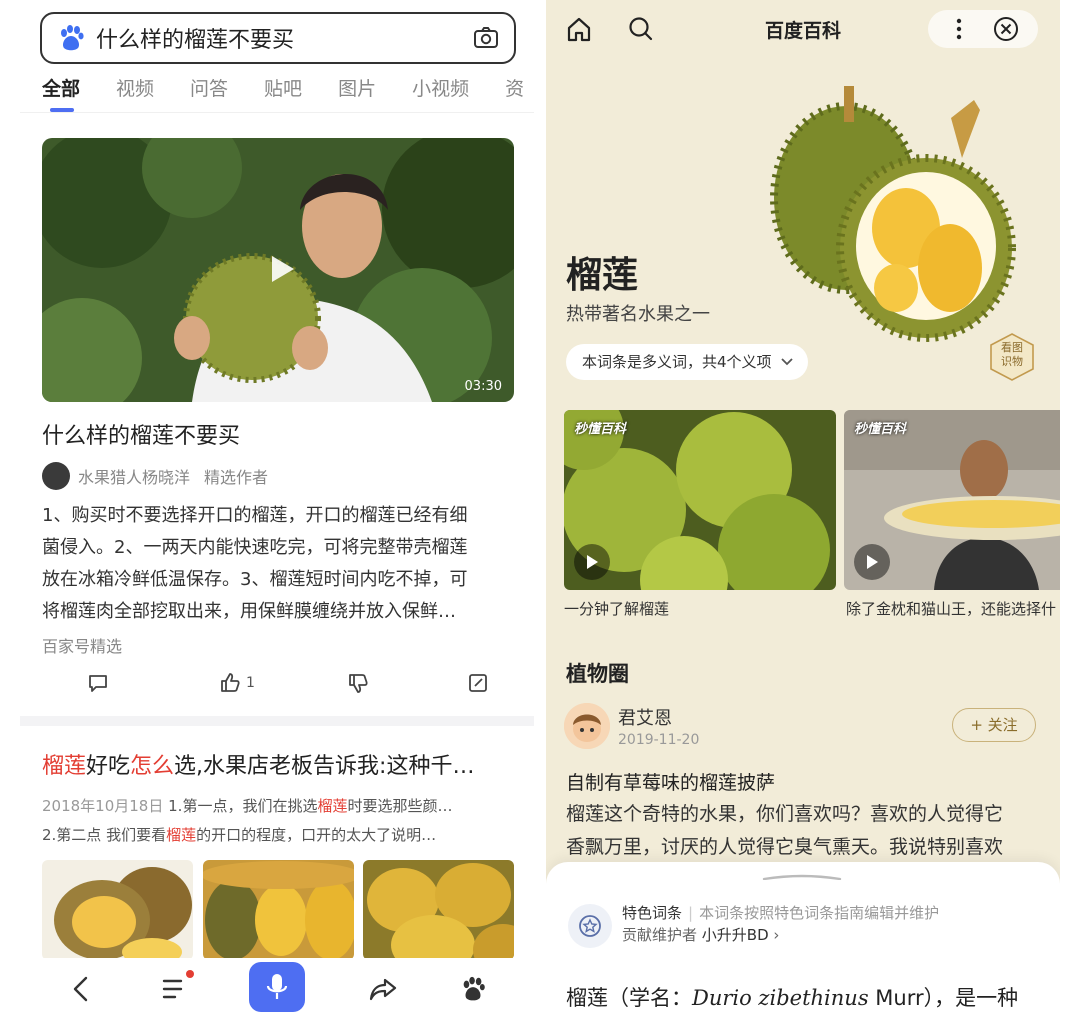 Image resolution: width=1080 pixels, height=1022 pixels. I want to click on author-name: 水果猎人杨晓洋, so click(134, 477).